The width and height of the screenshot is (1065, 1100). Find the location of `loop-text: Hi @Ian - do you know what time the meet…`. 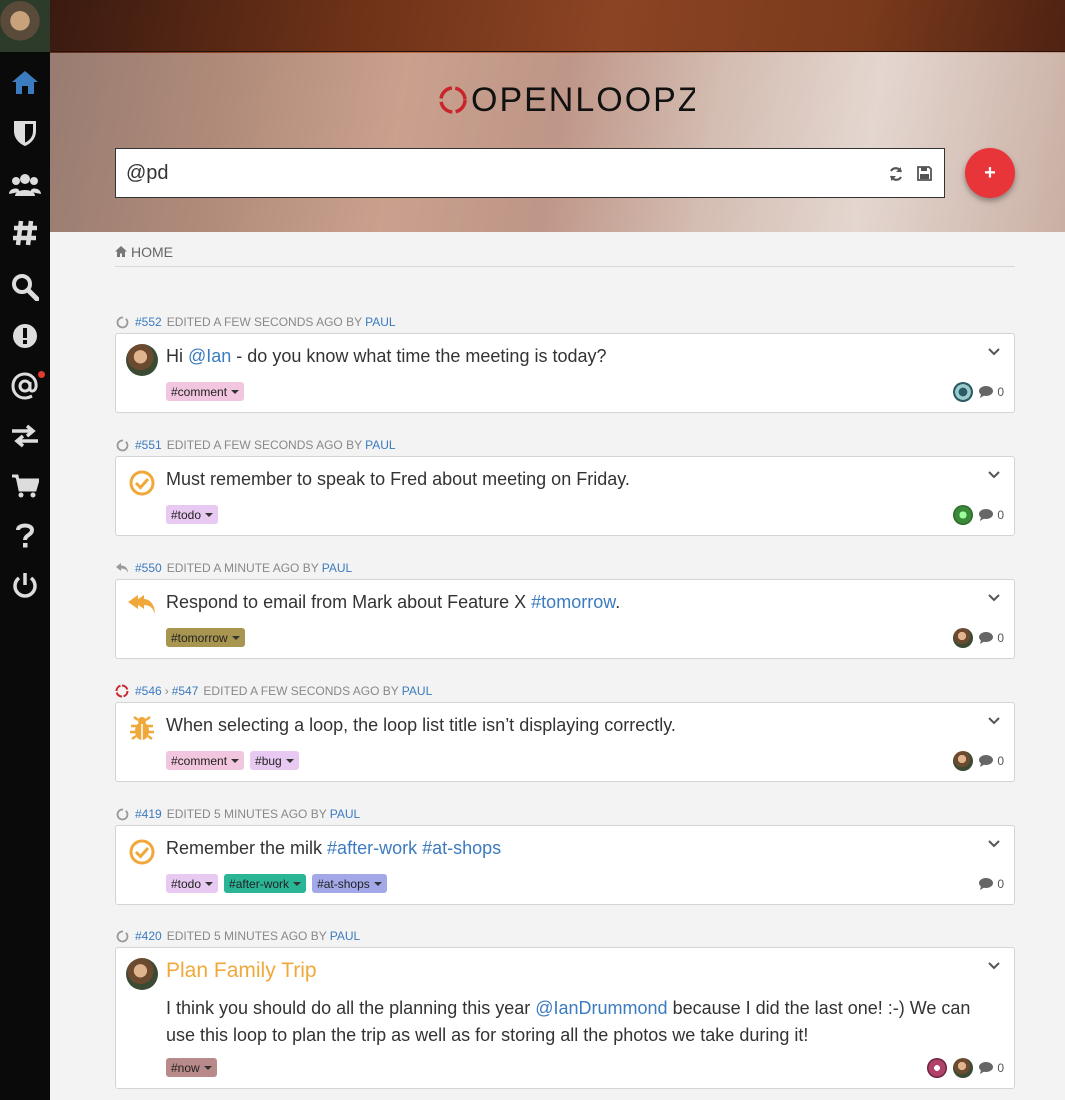

loop-text: Hi @Ian - do you know what time the meet… is located at coordinates (386, 356).